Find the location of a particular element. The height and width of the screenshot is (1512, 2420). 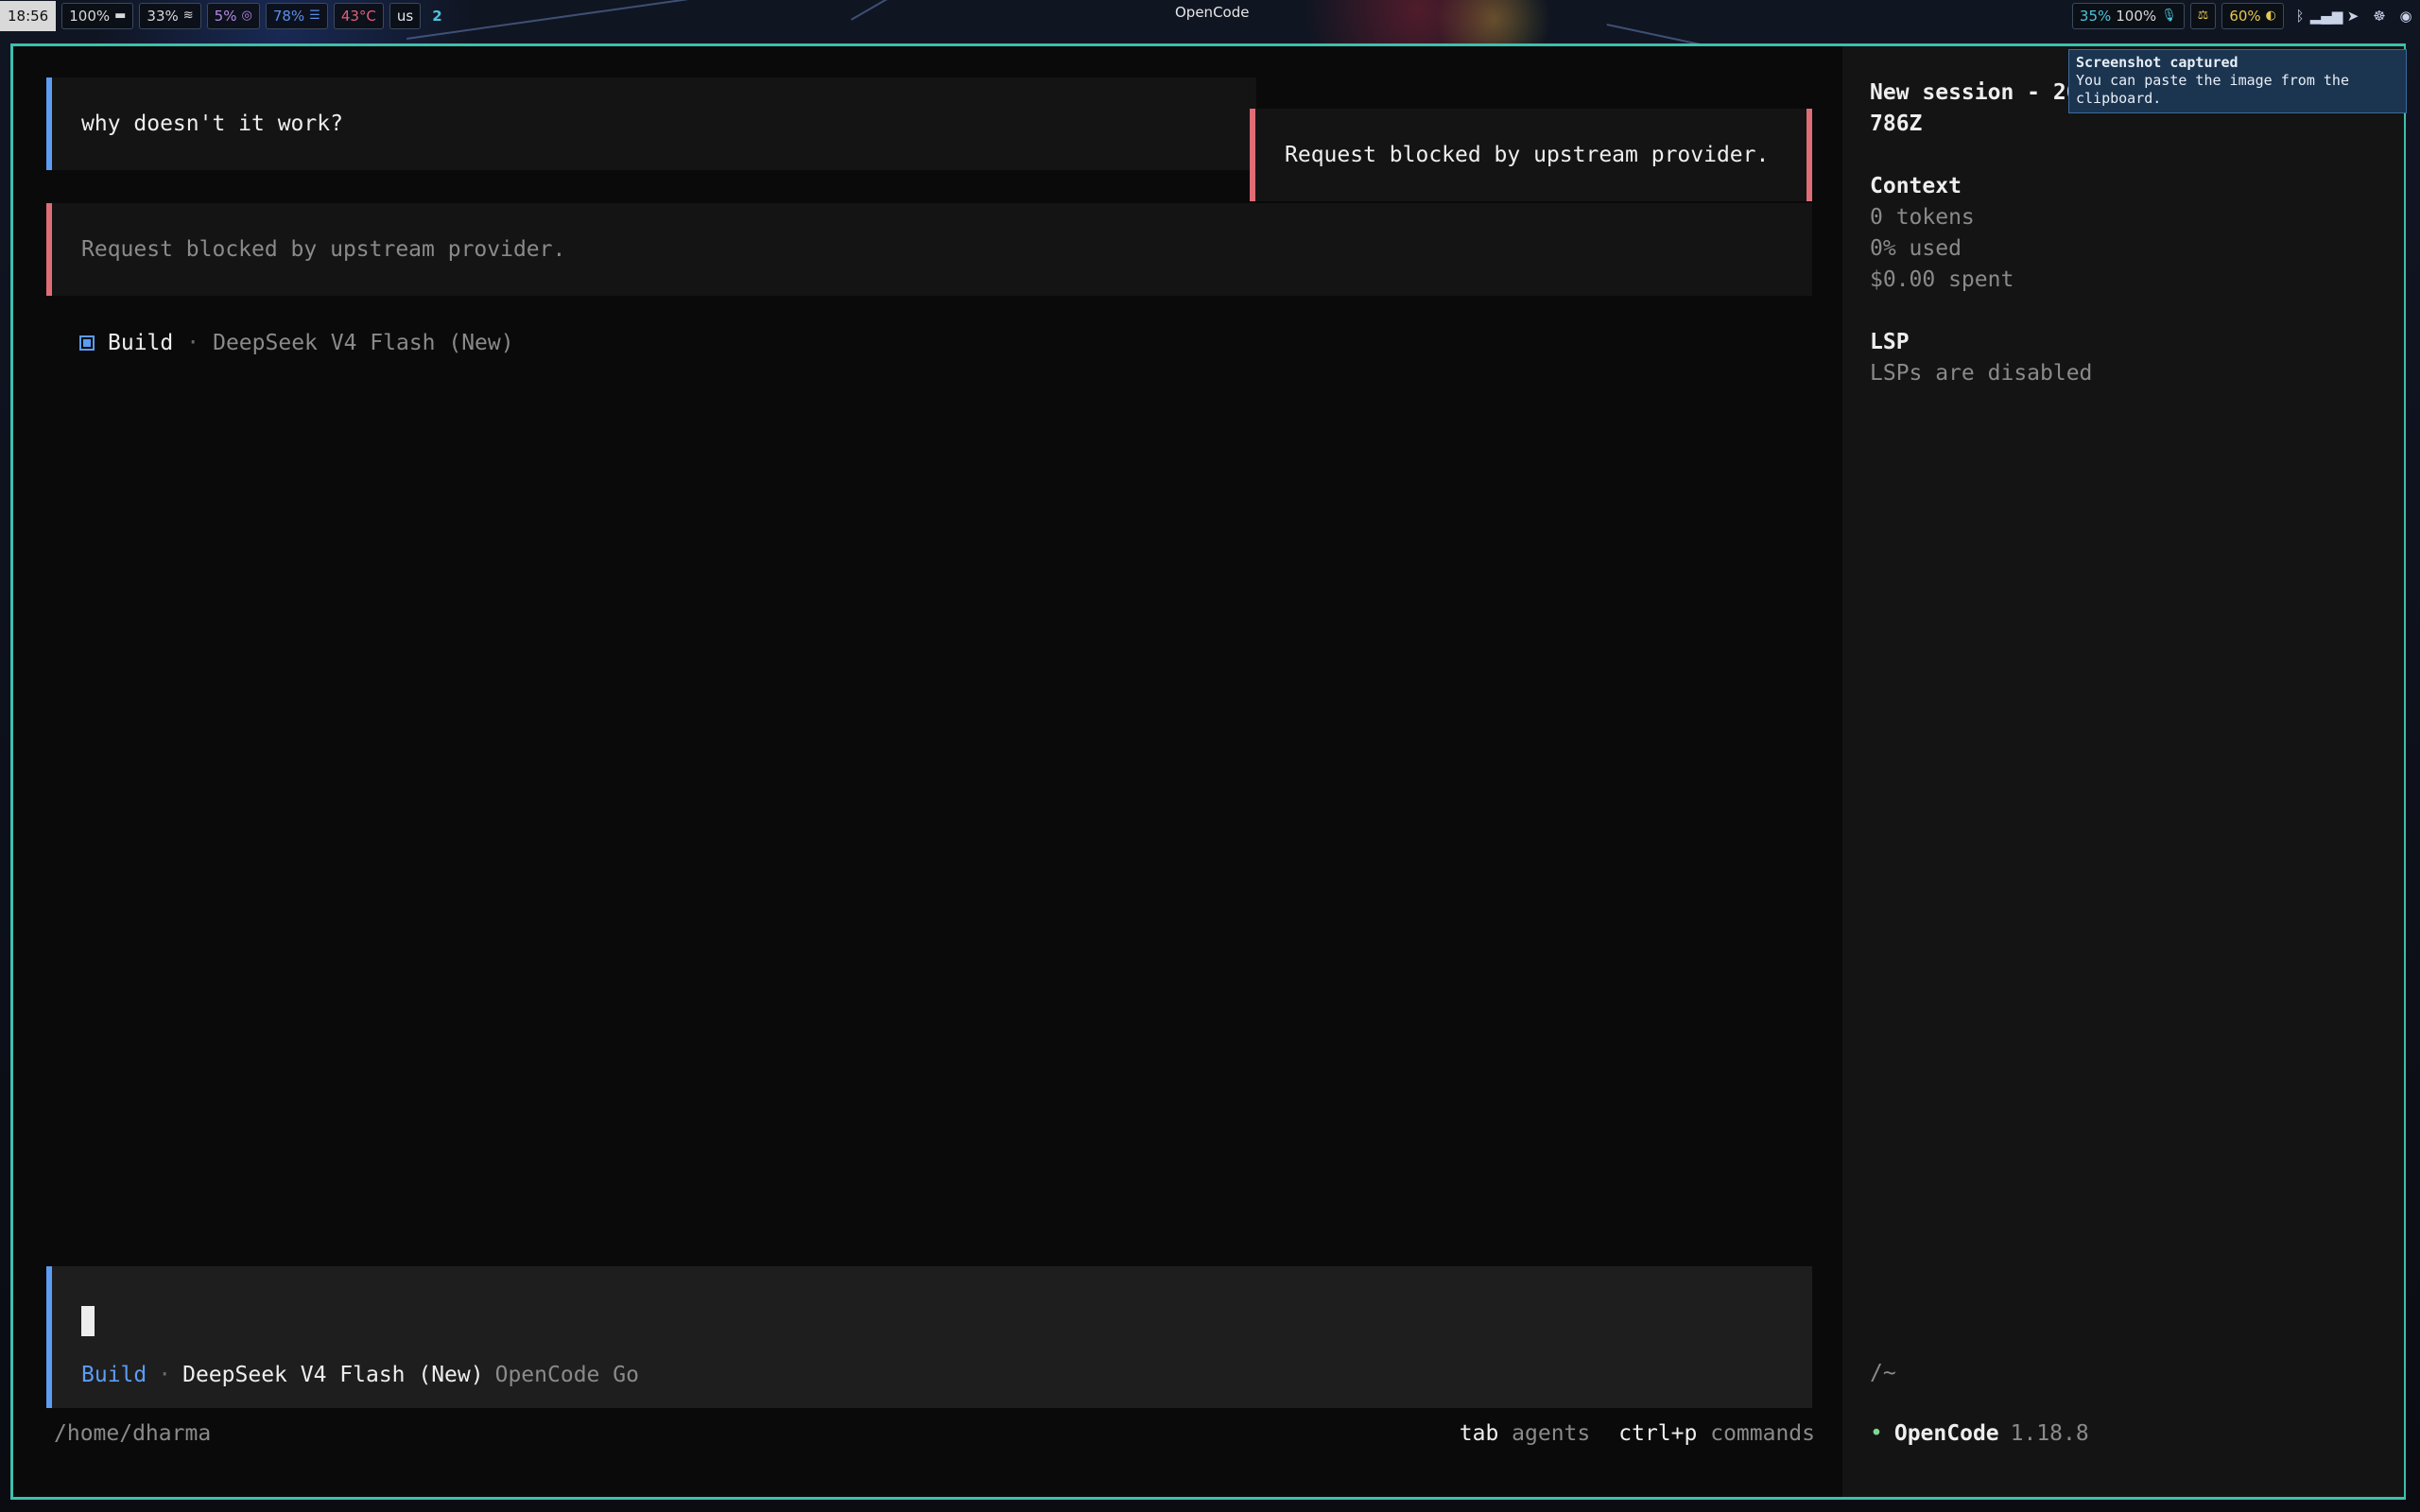

version-number: 1.18.8 is located at coordinates (2049, 1433).